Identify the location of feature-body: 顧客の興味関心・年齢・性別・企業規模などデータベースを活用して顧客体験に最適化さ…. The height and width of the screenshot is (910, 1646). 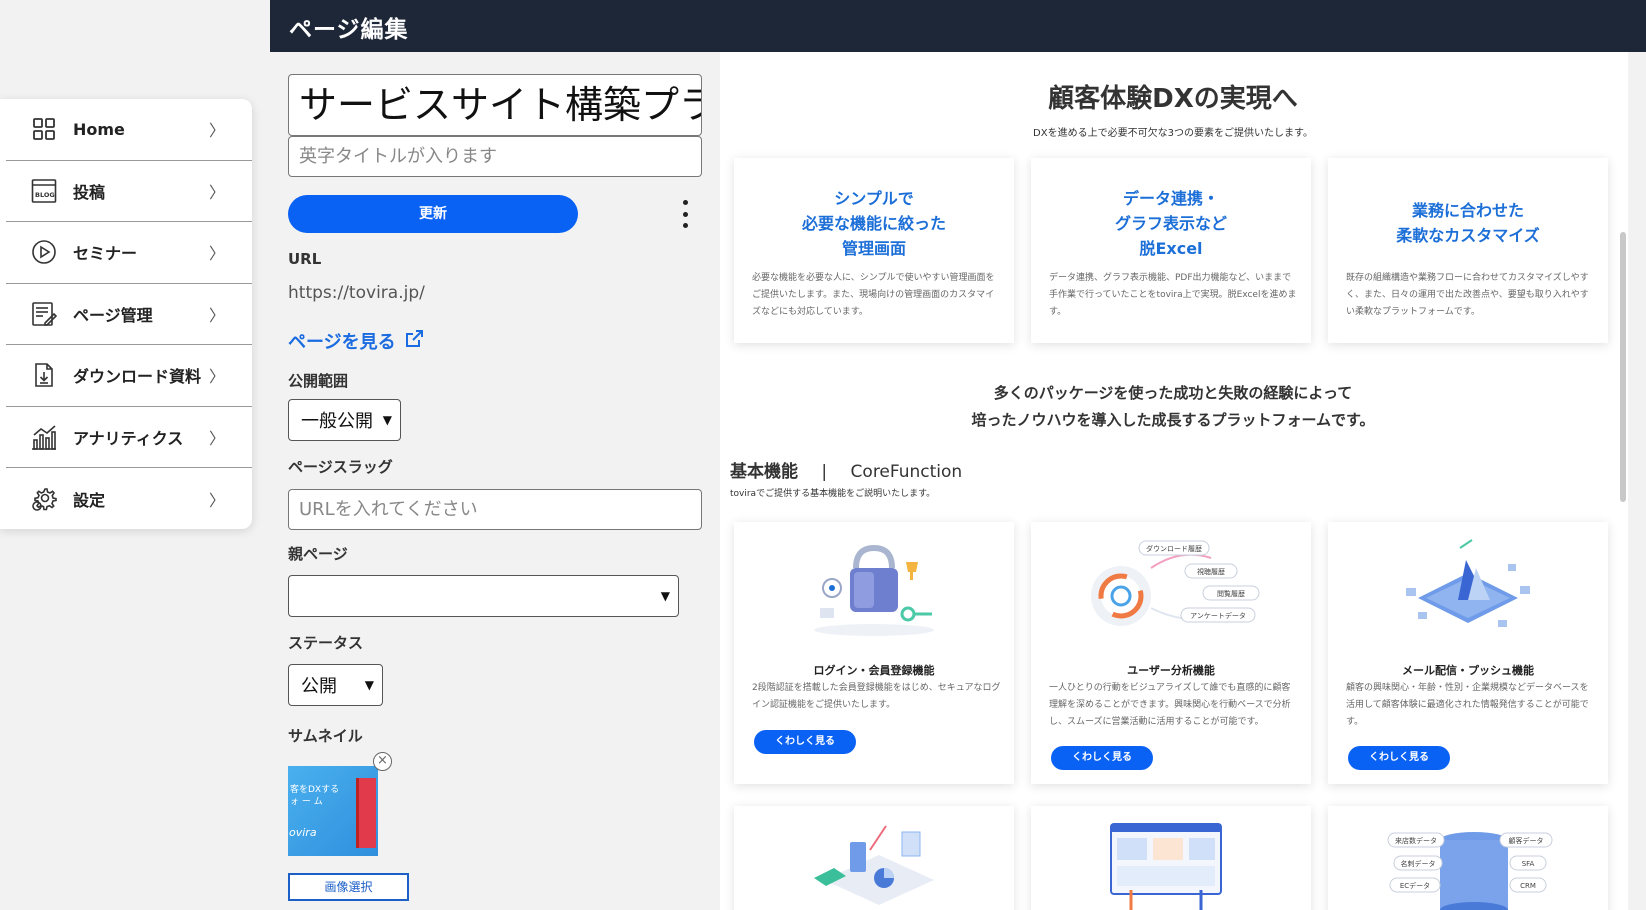
(1467, 705).